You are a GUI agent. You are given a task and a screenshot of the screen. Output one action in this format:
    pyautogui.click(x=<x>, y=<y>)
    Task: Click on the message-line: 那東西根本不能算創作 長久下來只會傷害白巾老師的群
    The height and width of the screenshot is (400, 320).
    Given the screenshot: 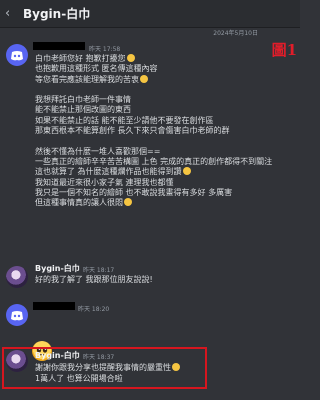 What is the action you would take?
    pyautogui.click(x=132, y=131)
    